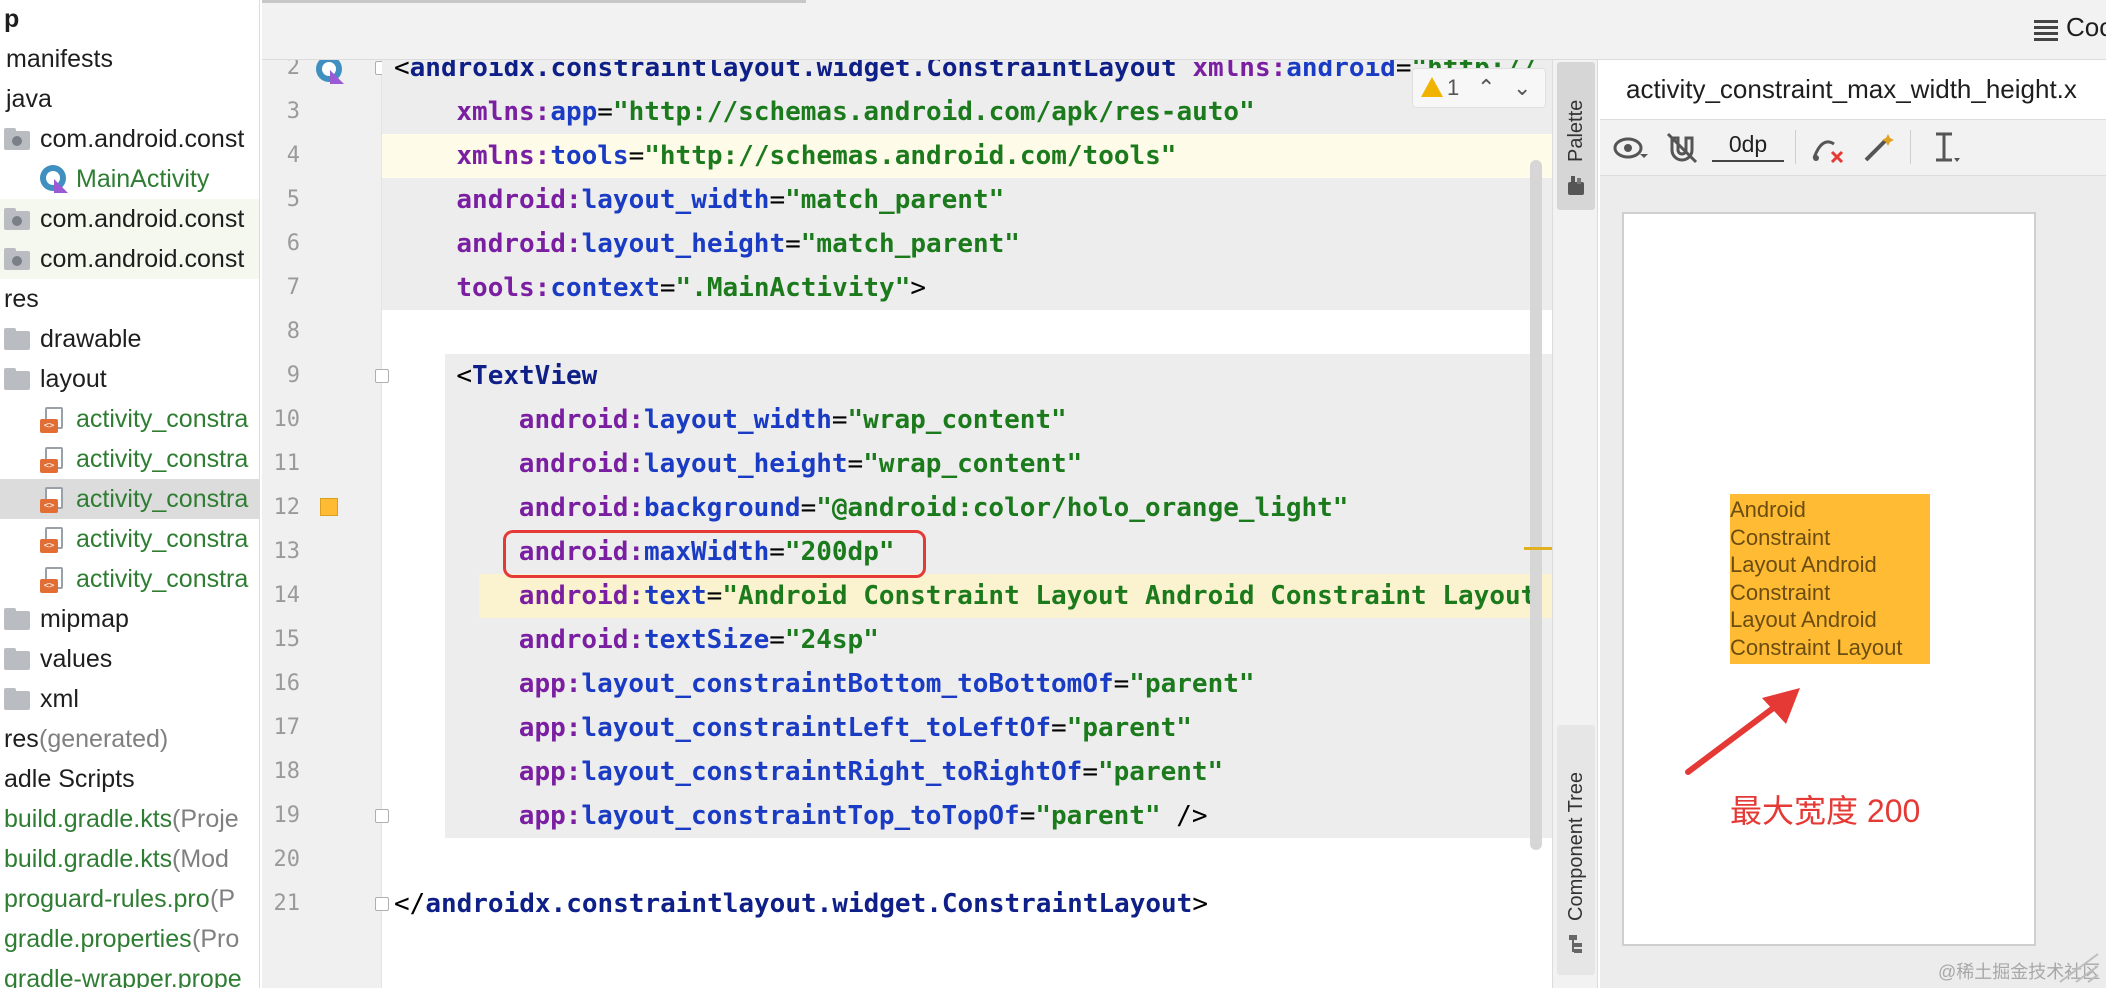  I want to click on tree-item-label: MainActivity, so click(143, 179).